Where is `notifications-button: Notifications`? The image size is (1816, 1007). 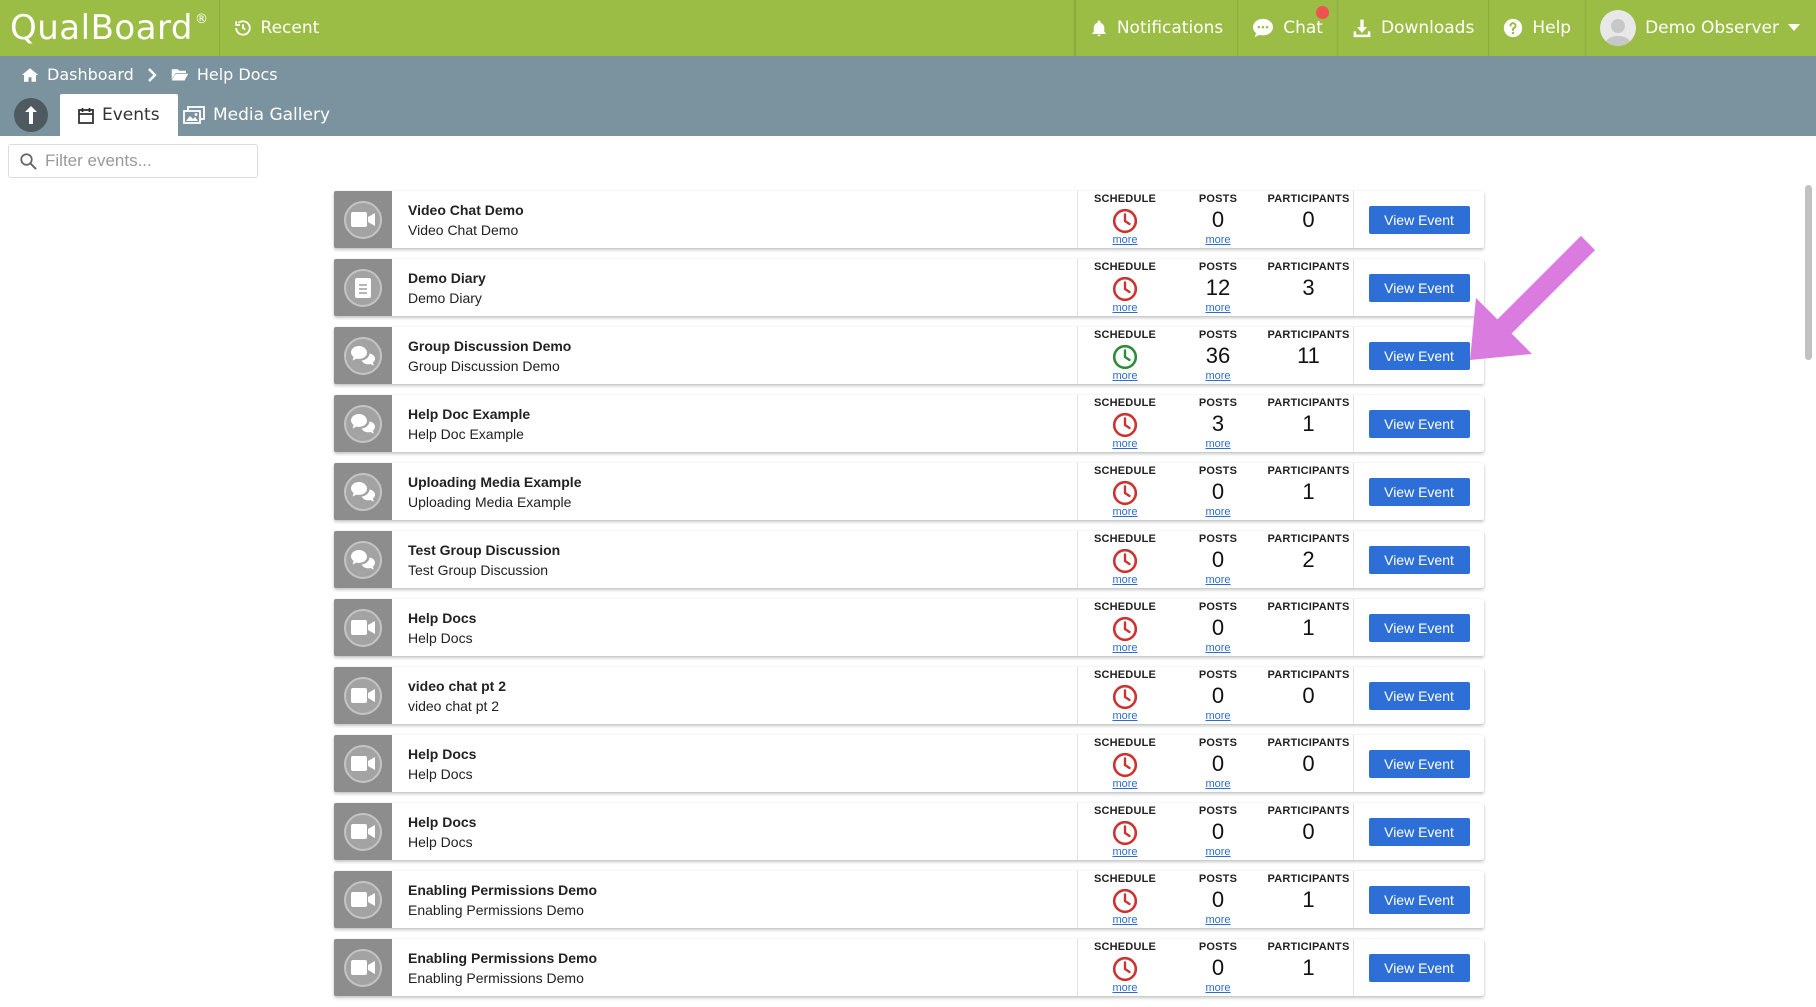 notifications-button: Notifications is located at coordinates (1155, 28).